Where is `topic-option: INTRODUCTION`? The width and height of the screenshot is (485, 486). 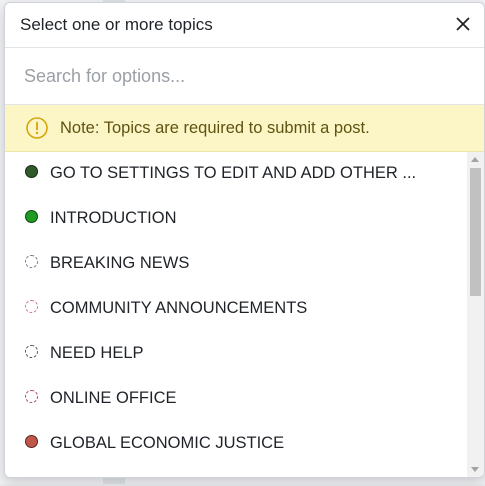 topic-option: INTRODUCTION is located at coordinates (236, 219).